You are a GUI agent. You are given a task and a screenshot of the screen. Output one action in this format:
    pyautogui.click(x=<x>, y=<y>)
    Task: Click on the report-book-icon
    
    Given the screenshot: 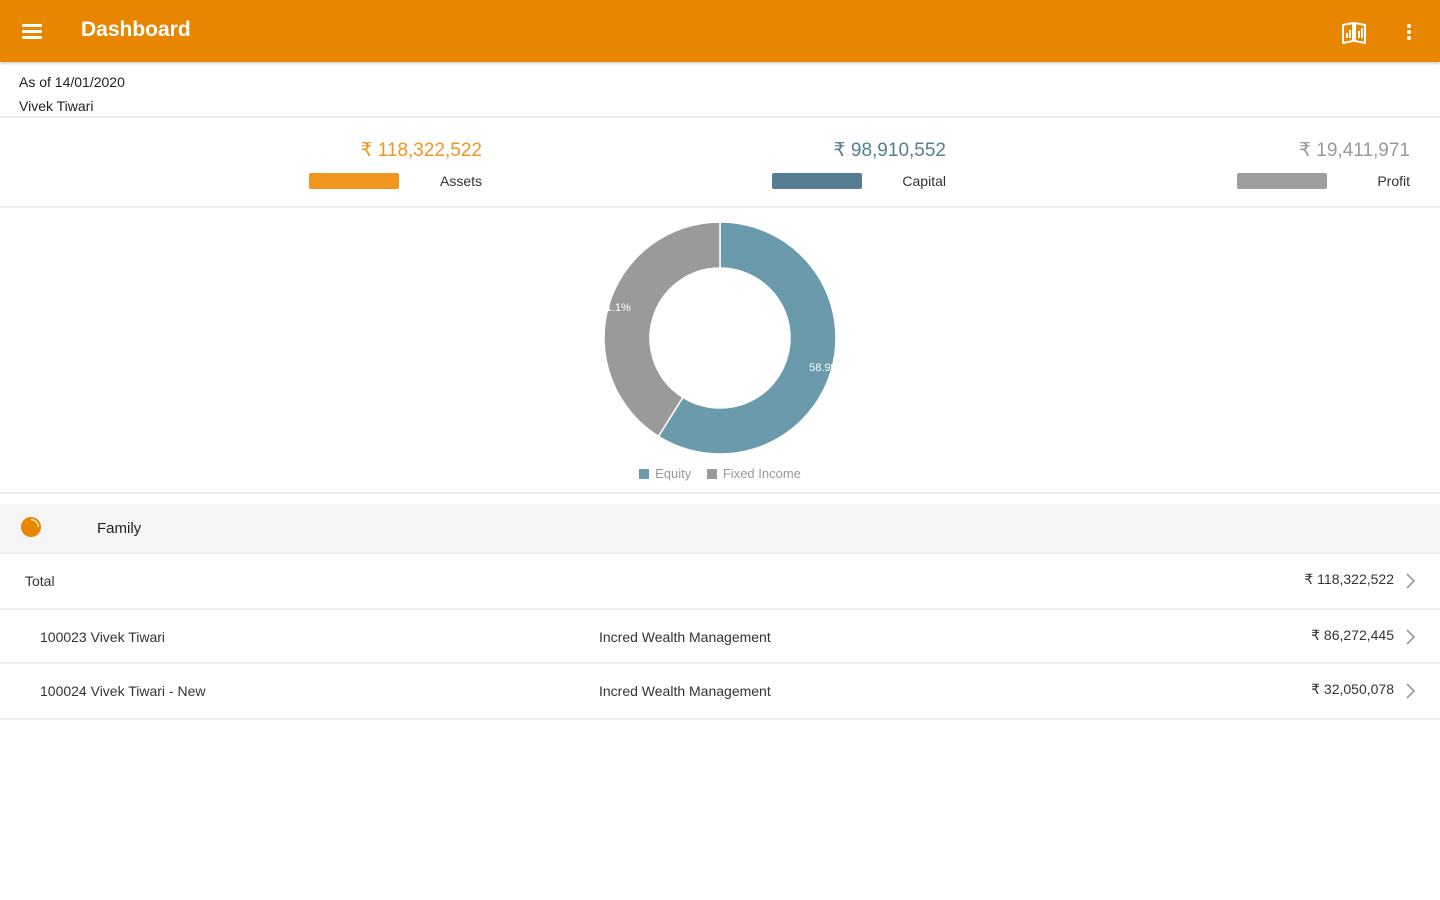 What is the action you would take?
    pyautogui.click(x=1354, y=32)
    